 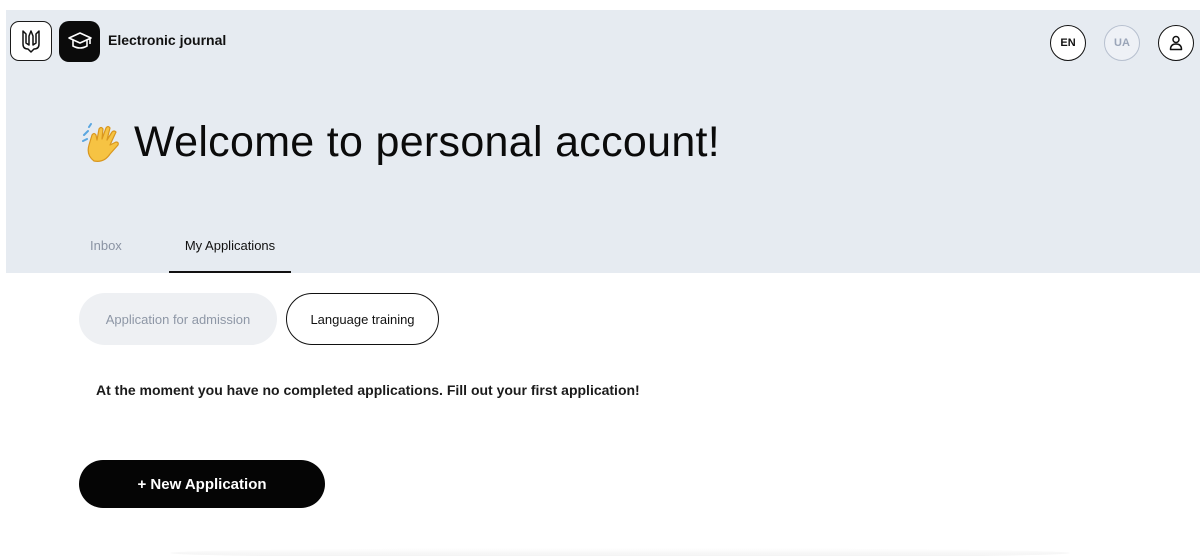 What do you see at coordinates (79, 41) in the screenshot?
I see `graduation-cap-icon` at bounding box center [79, 41].